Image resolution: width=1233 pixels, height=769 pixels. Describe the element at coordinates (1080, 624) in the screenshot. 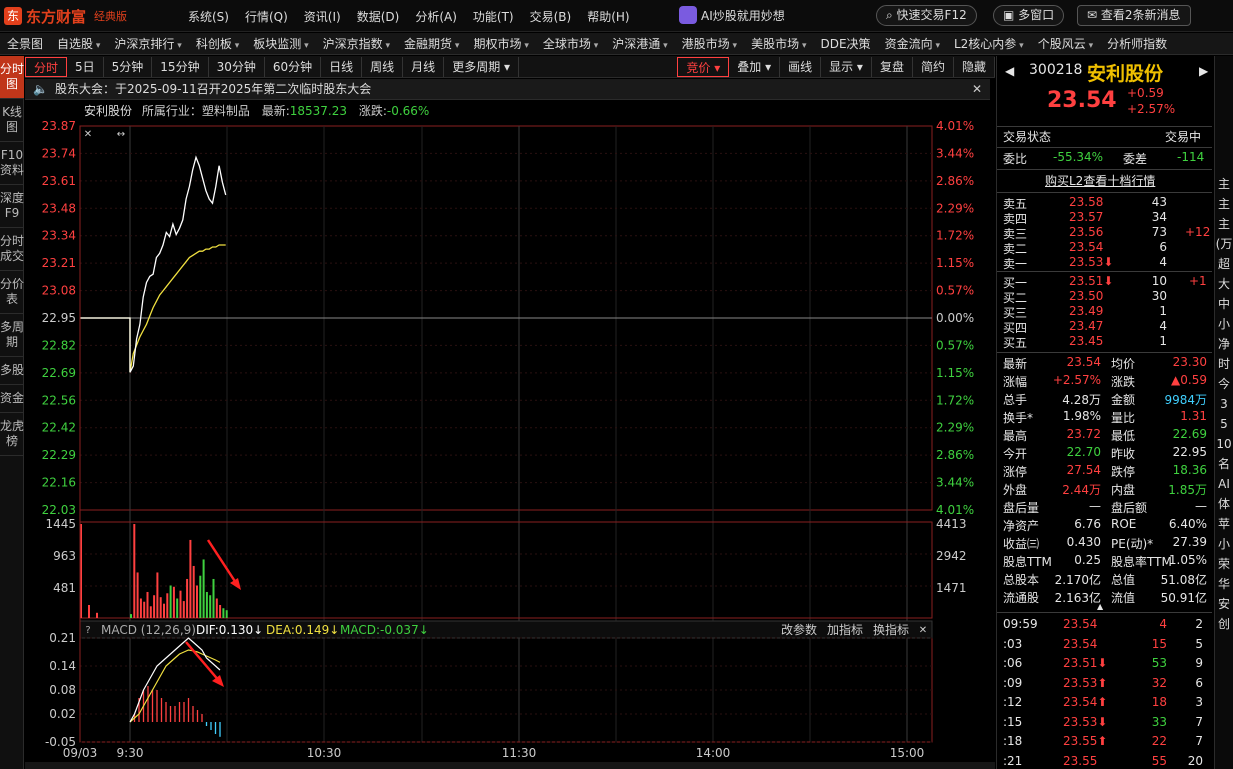

I see `tick-price-0: 23.54` at that location.